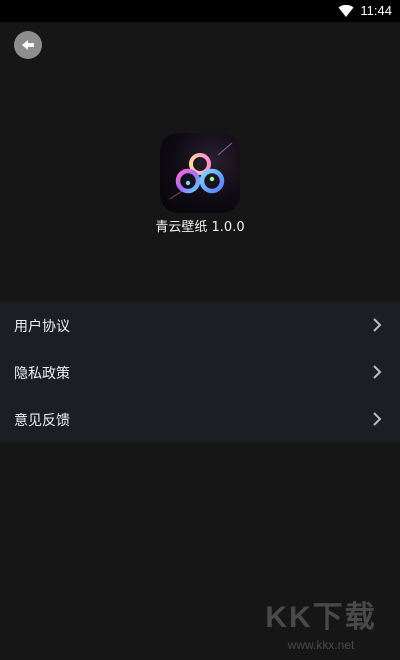 The height and width of the screenshot is (660, 400). I want to click on menu-item-label: 隐私政策, so click(42, 374).